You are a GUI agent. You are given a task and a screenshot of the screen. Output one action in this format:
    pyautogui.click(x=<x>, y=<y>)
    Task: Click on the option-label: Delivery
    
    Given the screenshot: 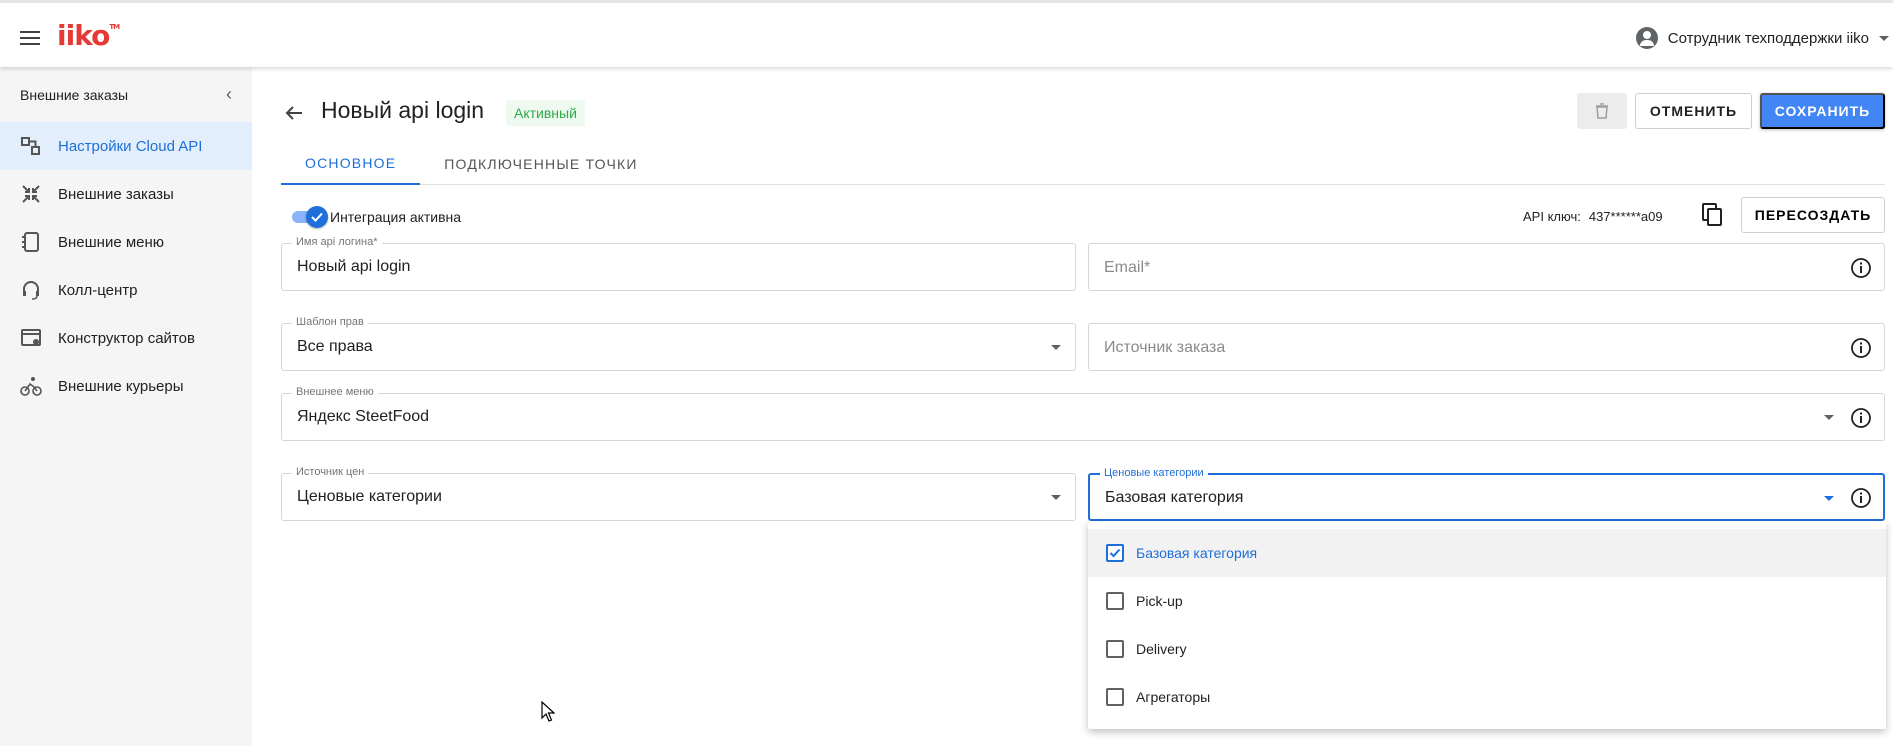 What is the action you would take?
    pyautogui.click(x=1161, y=649)
    